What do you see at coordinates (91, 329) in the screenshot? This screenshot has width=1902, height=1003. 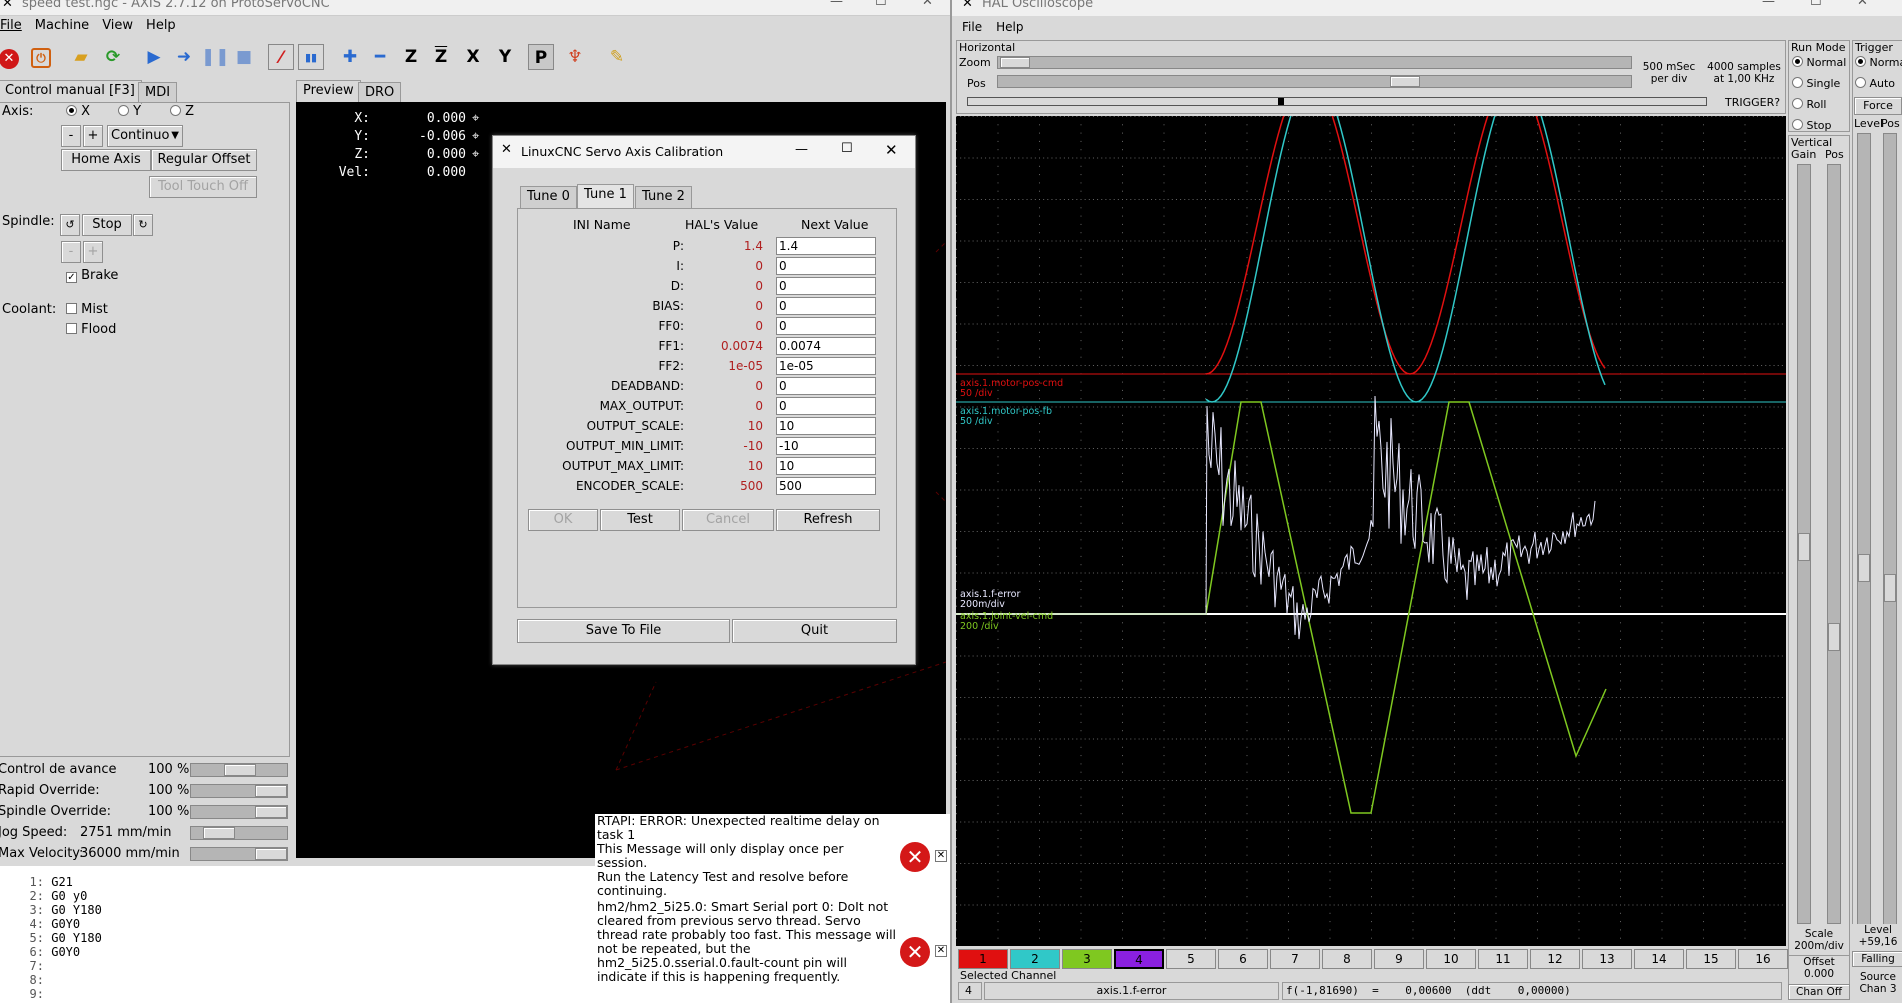 I see `flood-checkbox: Flood` at bounding box center [91, 329].